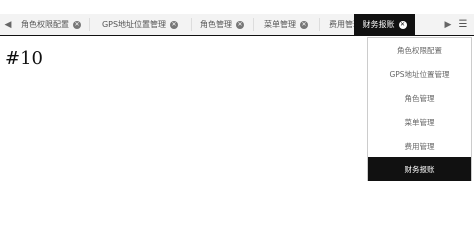 The width and height of the screenshot is (474, 240). I want to click on tab-label: GPS地址位置管理, so click(134, 24).